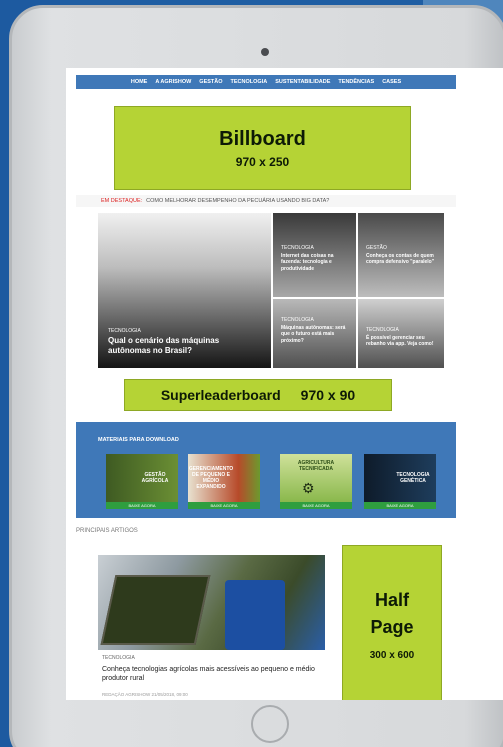 The image size is (503, 747). Describe the element at coordinates (270, 724) in the screenshot. I see `home-button` at that location.